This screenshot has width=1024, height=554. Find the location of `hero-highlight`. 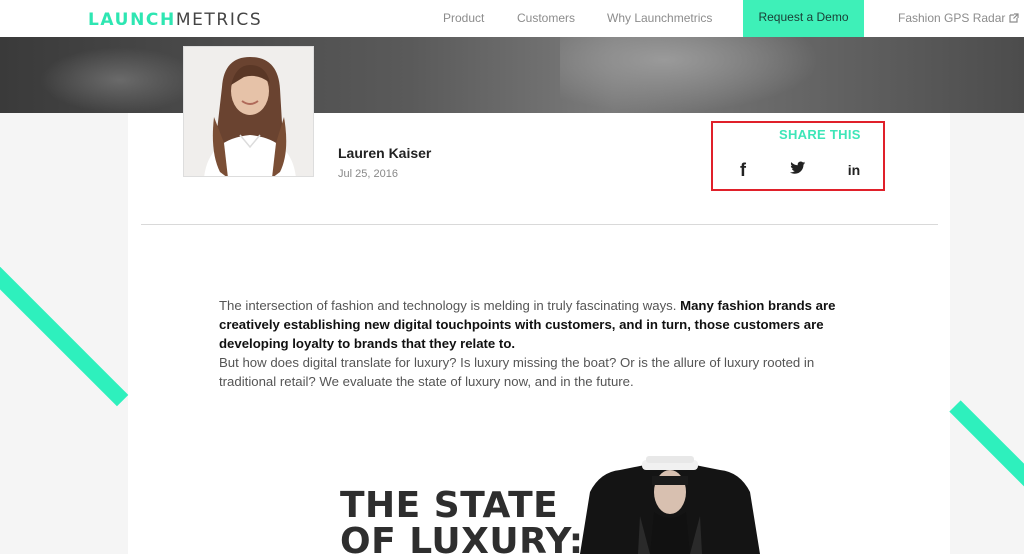

hero-highlight is located at coordinates (690, 75).